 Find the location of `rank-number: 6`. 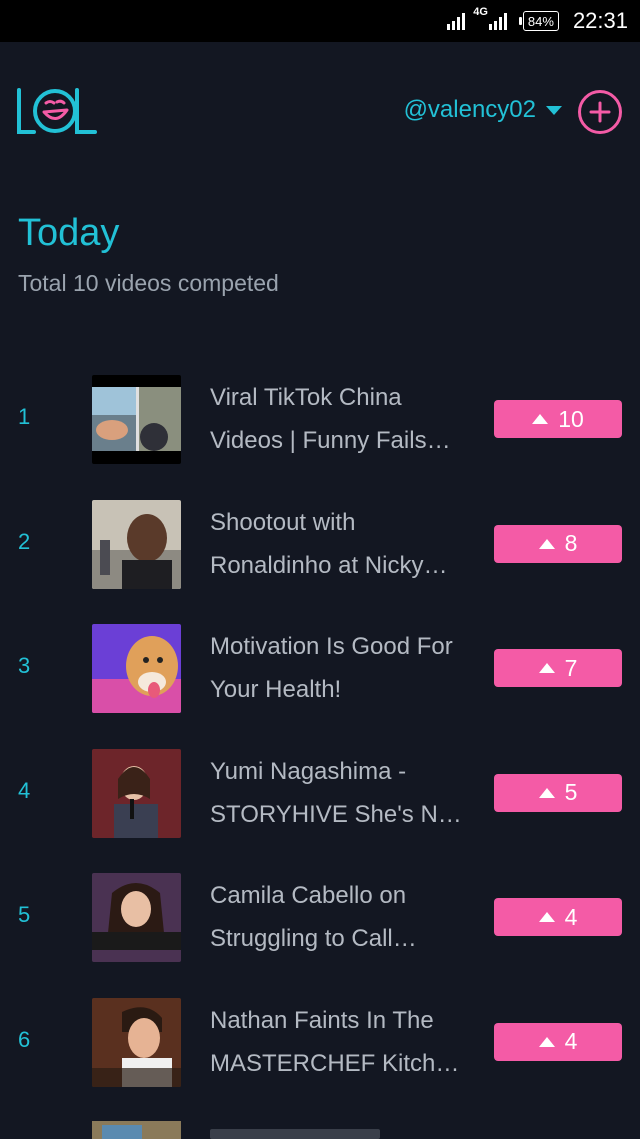

rank-number: 6 is located at coordinates (24, 1039).